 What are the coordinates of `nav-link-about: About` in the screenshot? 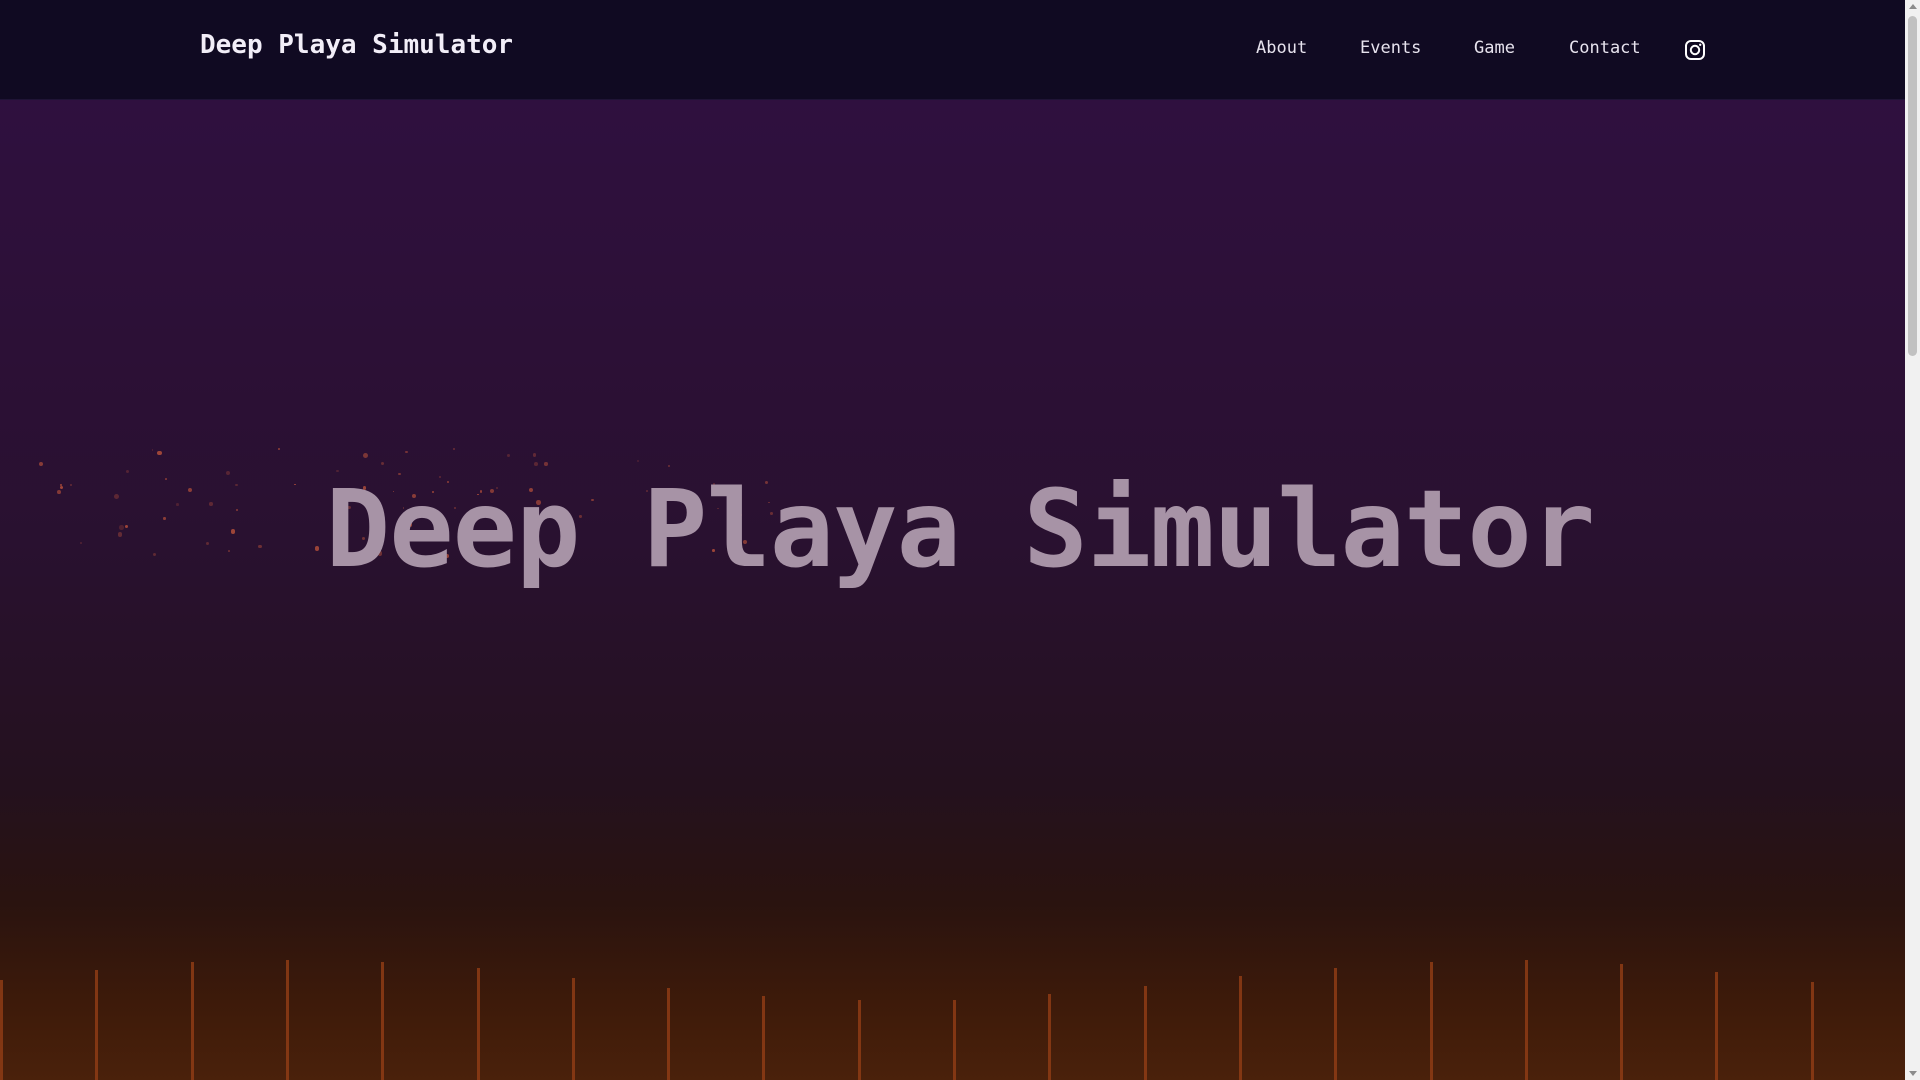 It's located at (1281, 48).